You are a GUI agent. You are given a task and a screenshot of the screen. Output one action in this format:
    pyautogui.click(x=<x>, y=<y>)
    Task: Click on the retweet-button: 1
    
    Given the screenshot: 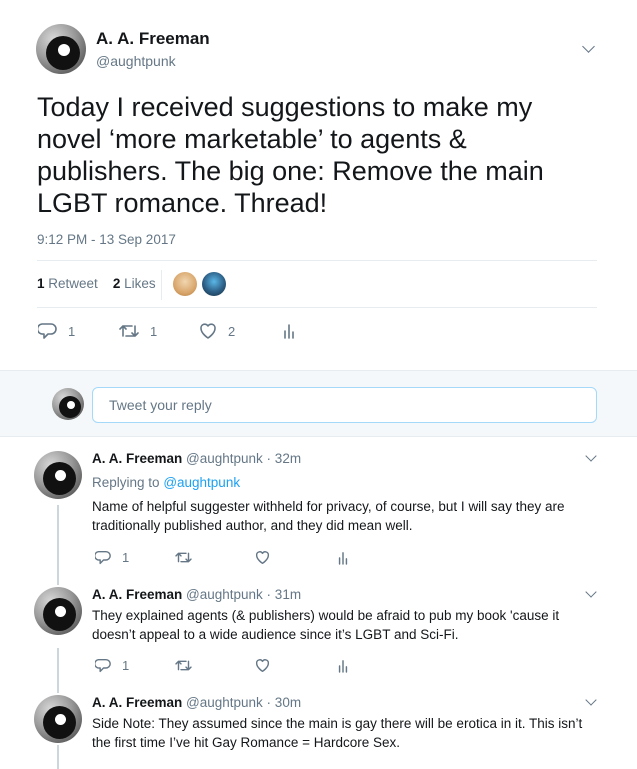 What is the action you would take?
    pyautogui.click(x=137, y=331)
    